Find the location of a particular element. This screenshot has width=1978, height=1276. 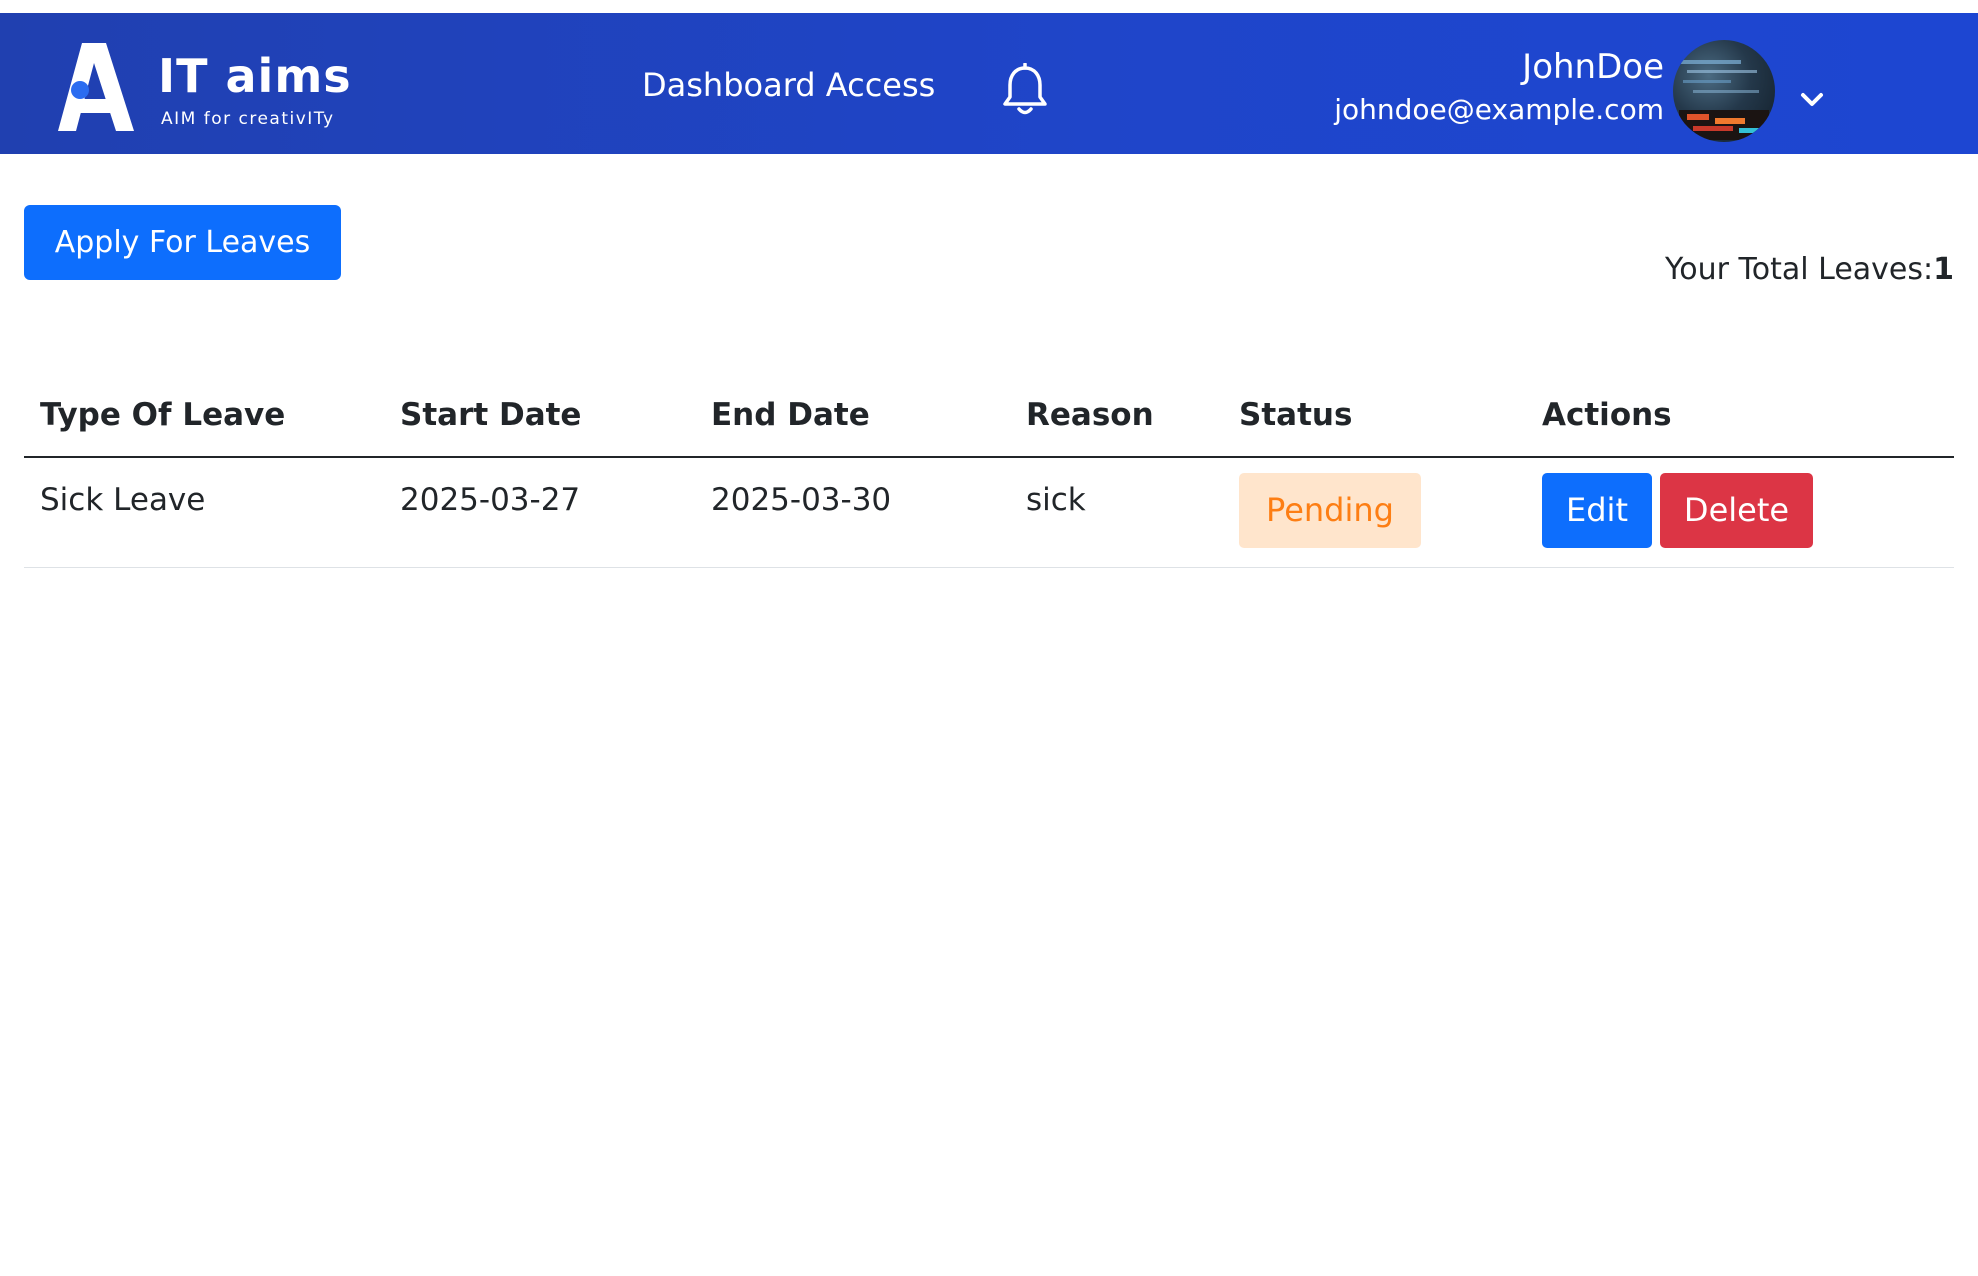

total-leaves: Your Total Leaves:1 is located at coordinates (1809, 269).